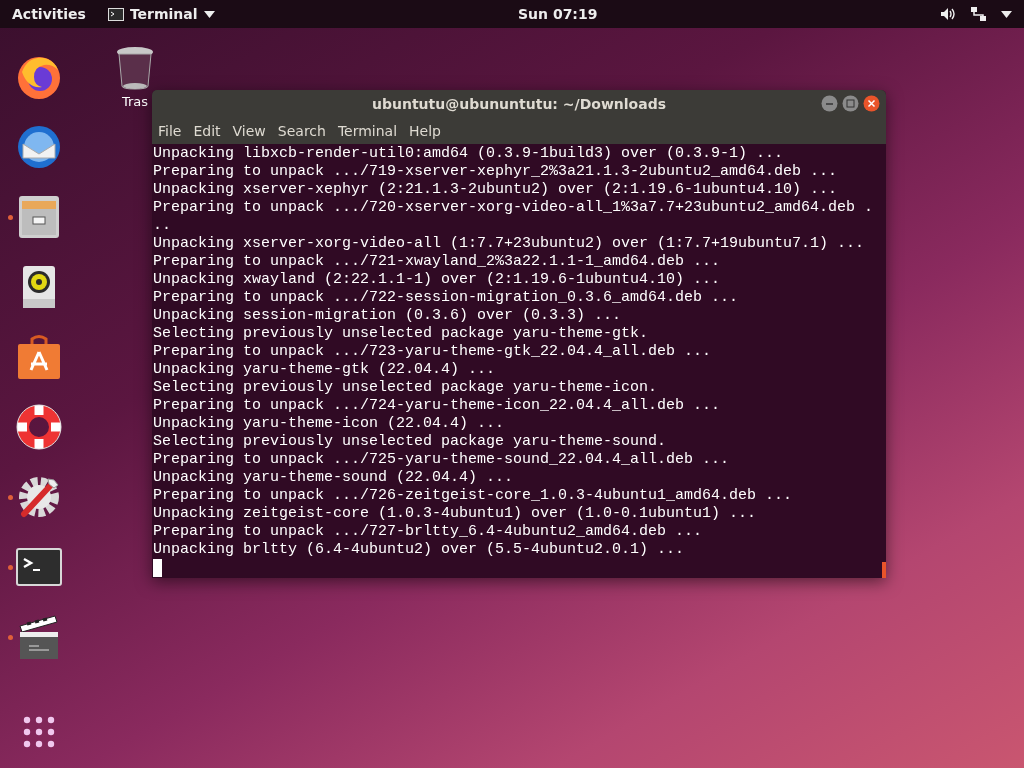 This screenshot has width=1024, height=768. I want to click on menu-item: File, so click(170, 130).